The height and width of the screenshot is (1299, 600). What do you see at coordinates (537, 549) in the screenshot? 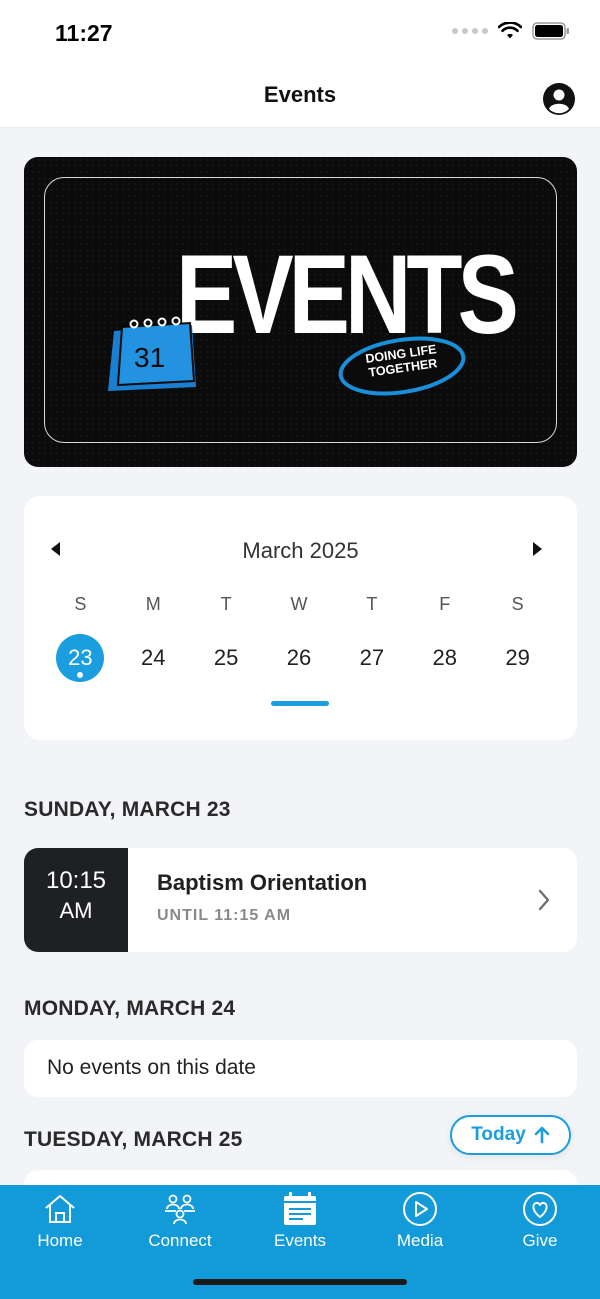
I see `next-week-icon` at bounding box center [537, 549].